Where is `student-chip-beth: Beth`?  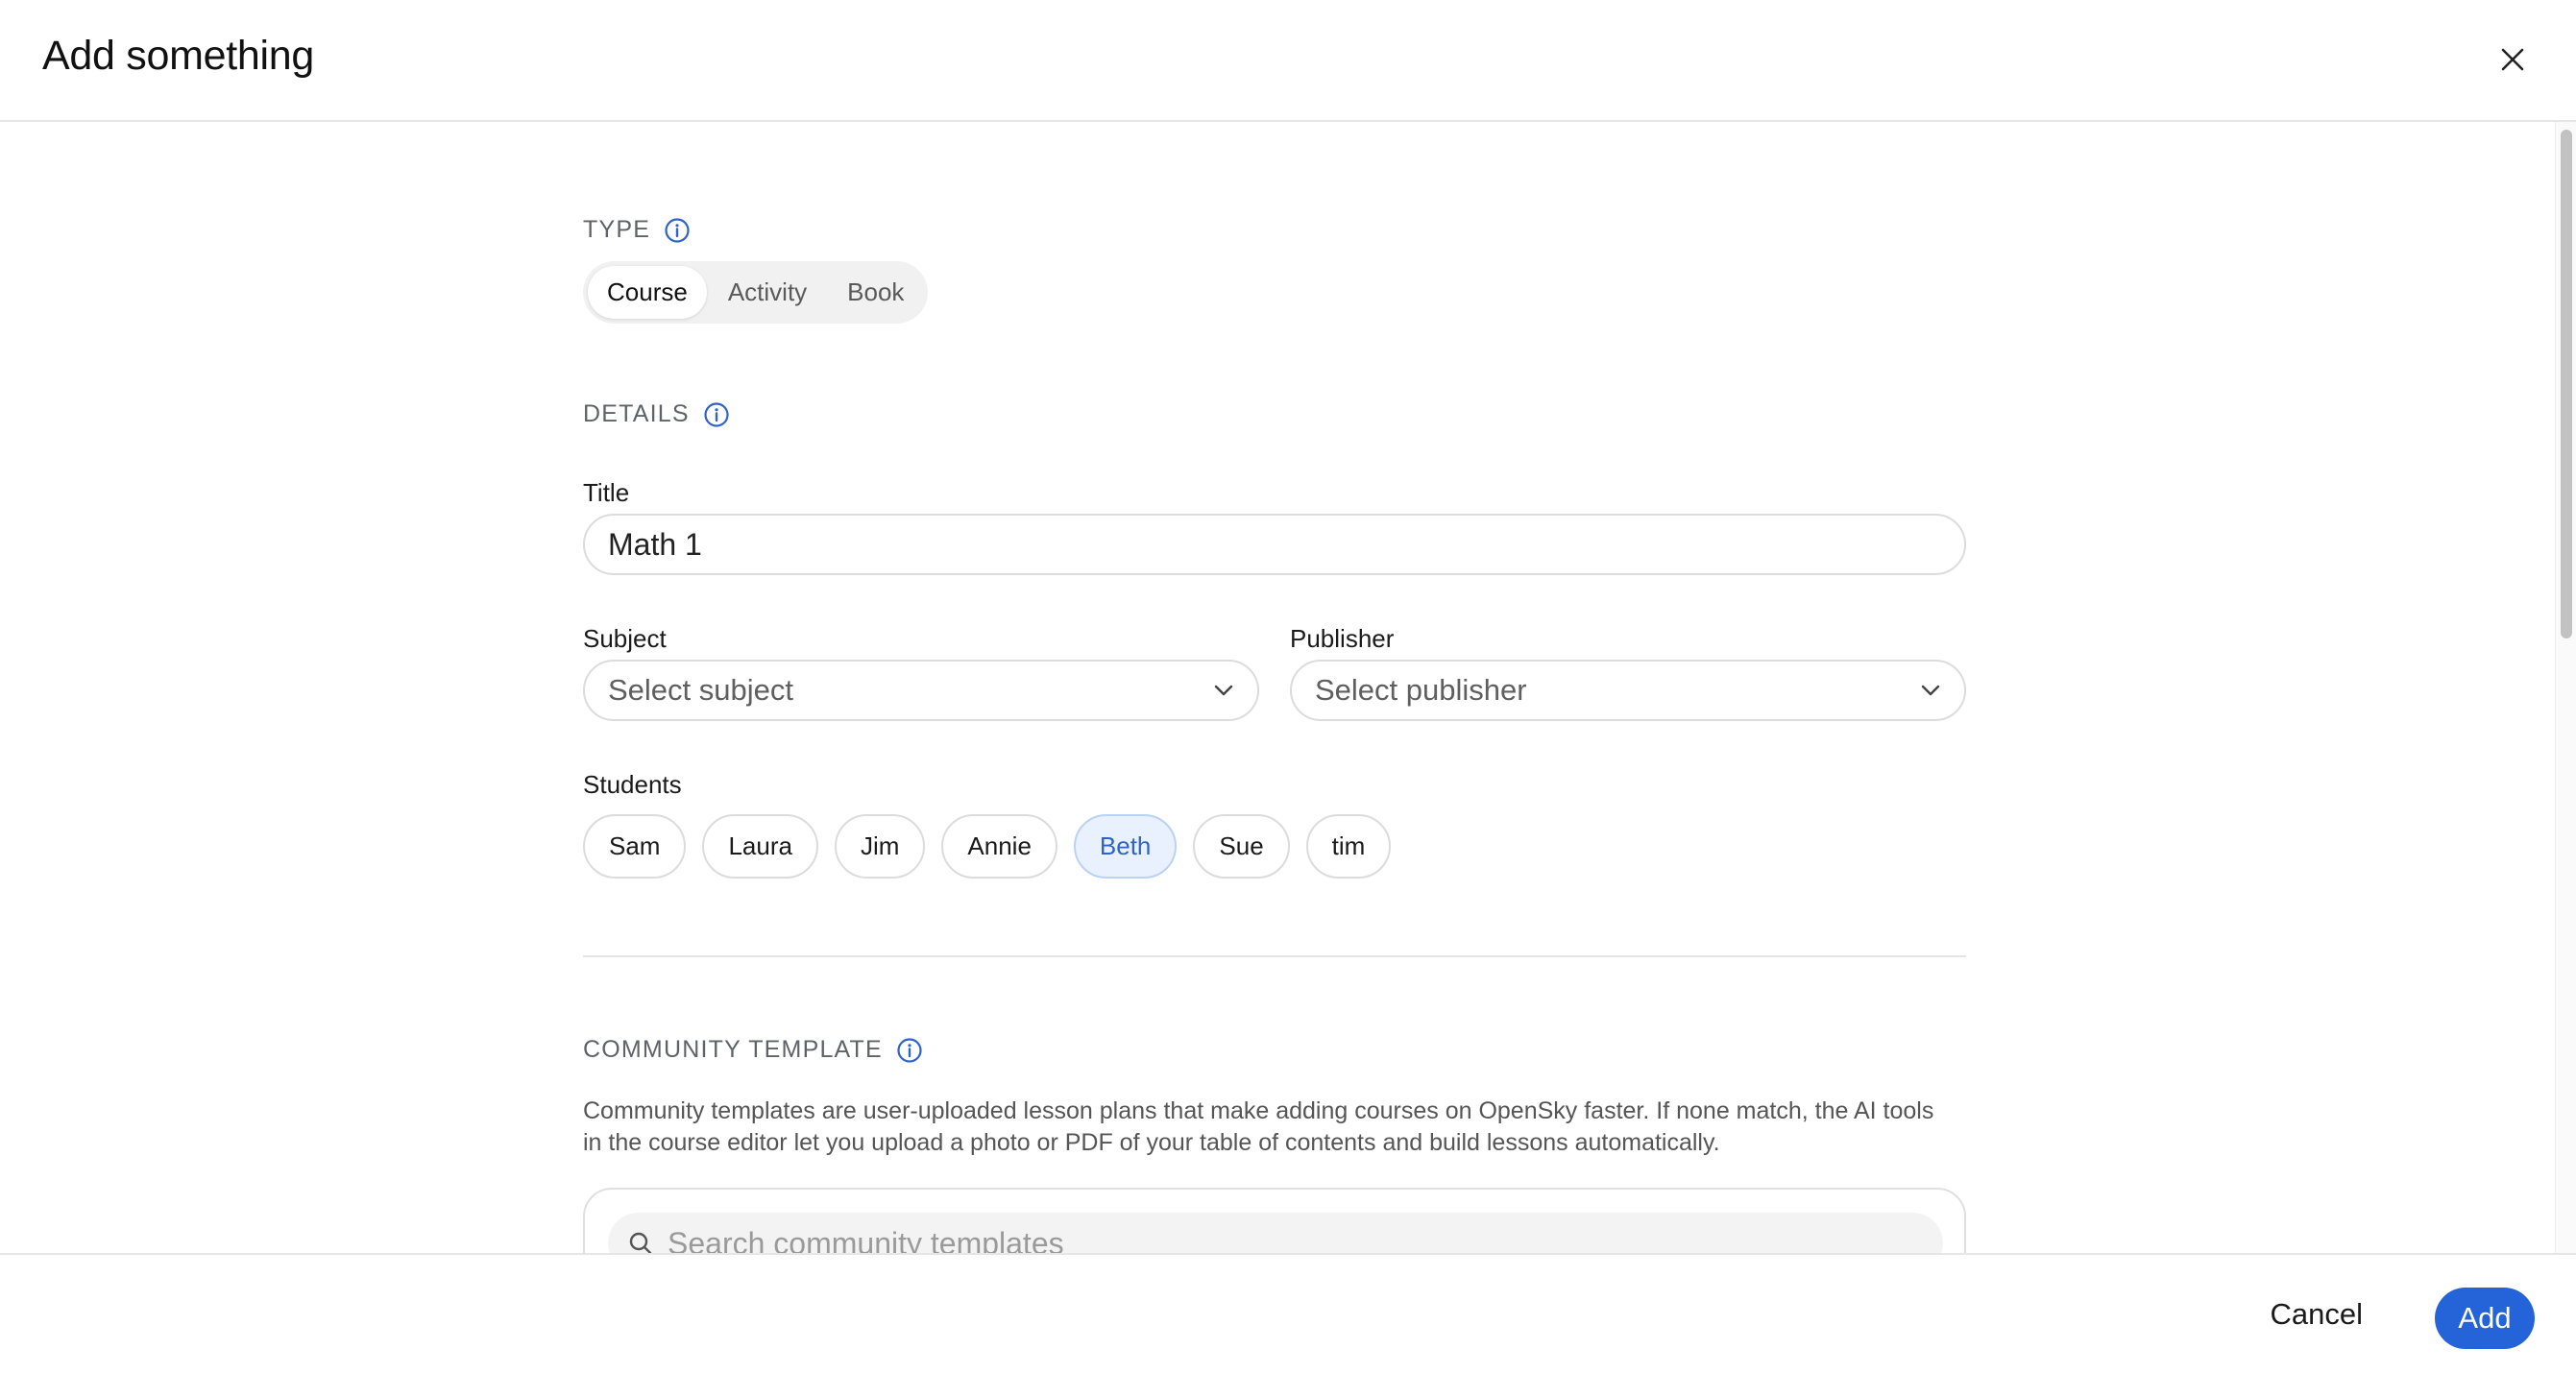 student-chip-beth: Beth is located at coordinates (1125, 846).